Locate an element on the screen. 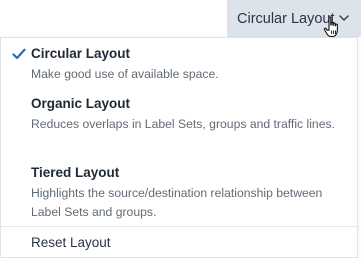 The image size is (361, 258). menu-item-title: Circular Layout is located at coordinates (81, 53).